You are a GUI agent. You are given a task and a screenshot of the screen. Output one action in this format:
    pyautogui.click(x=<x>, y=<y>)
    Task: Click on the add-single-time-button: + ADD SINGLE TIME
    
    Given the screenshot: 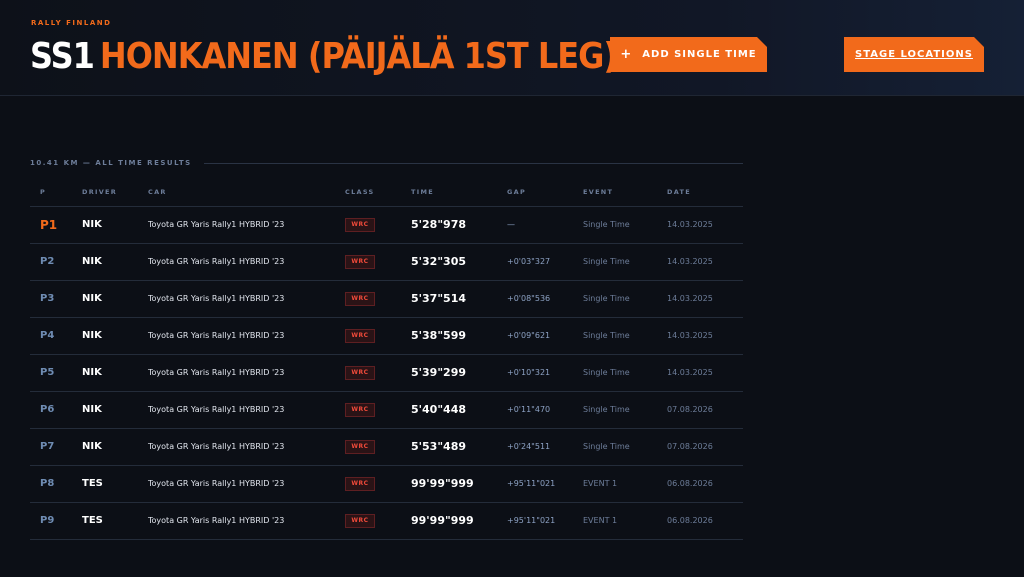 What is the action you would take?
    pyautogui.click(x=688, y=54)
    